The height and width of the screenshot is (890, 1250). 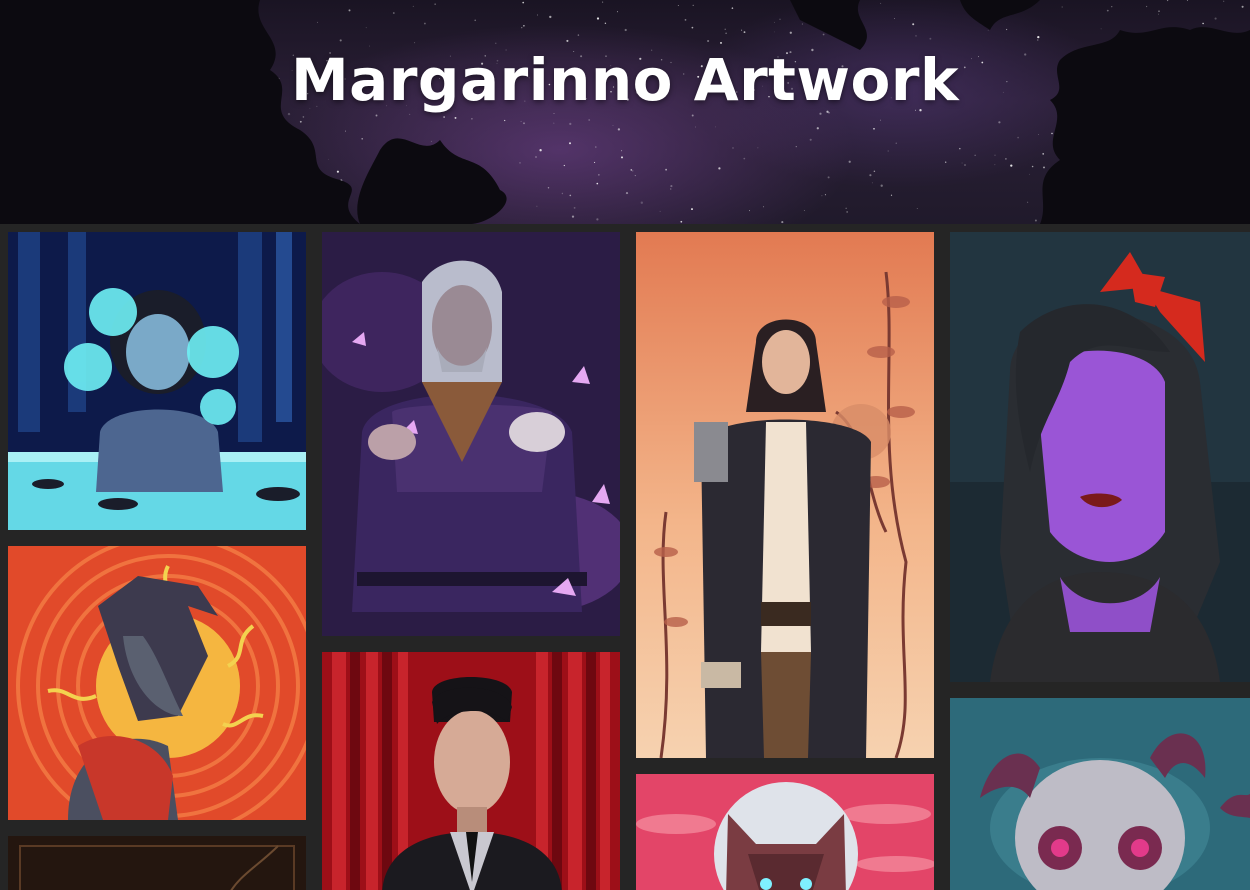 What do you see at coordinates (785, 832) in the screenshot?
I see `artwork-moon-wolf` at bounding box center [785, 832].